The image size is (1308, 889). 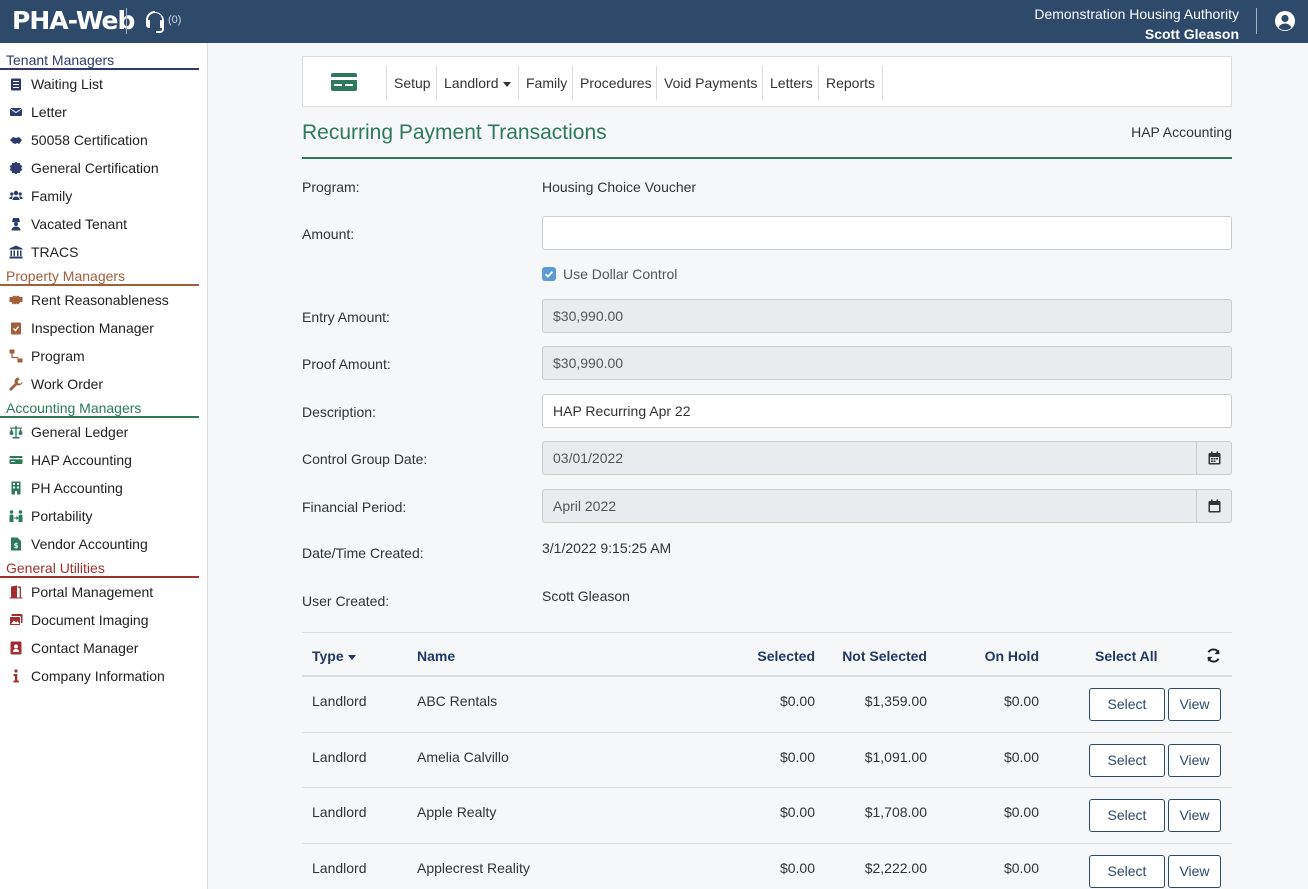 What do you see at coordinates (412, 83) in the screenshot?
I see `toolbar-setup: Setup` at bounding box center [412, 83].